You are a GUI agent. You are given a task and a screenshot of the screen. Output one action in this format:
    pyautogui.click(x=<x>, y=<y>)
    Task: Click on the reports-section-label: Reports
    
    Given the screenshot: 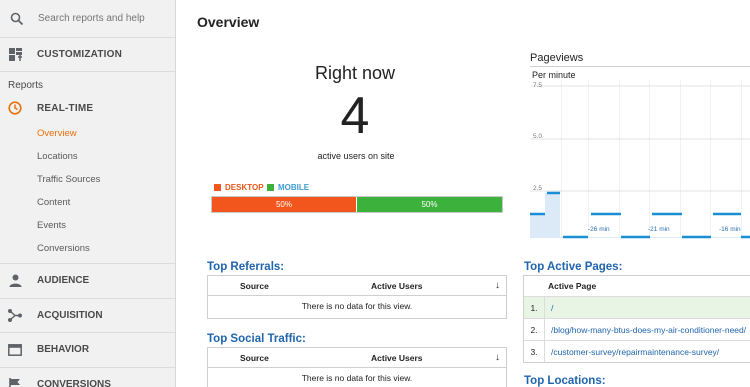 What is the action you would take?
    pyautogui.click(x=26, y=85)
    